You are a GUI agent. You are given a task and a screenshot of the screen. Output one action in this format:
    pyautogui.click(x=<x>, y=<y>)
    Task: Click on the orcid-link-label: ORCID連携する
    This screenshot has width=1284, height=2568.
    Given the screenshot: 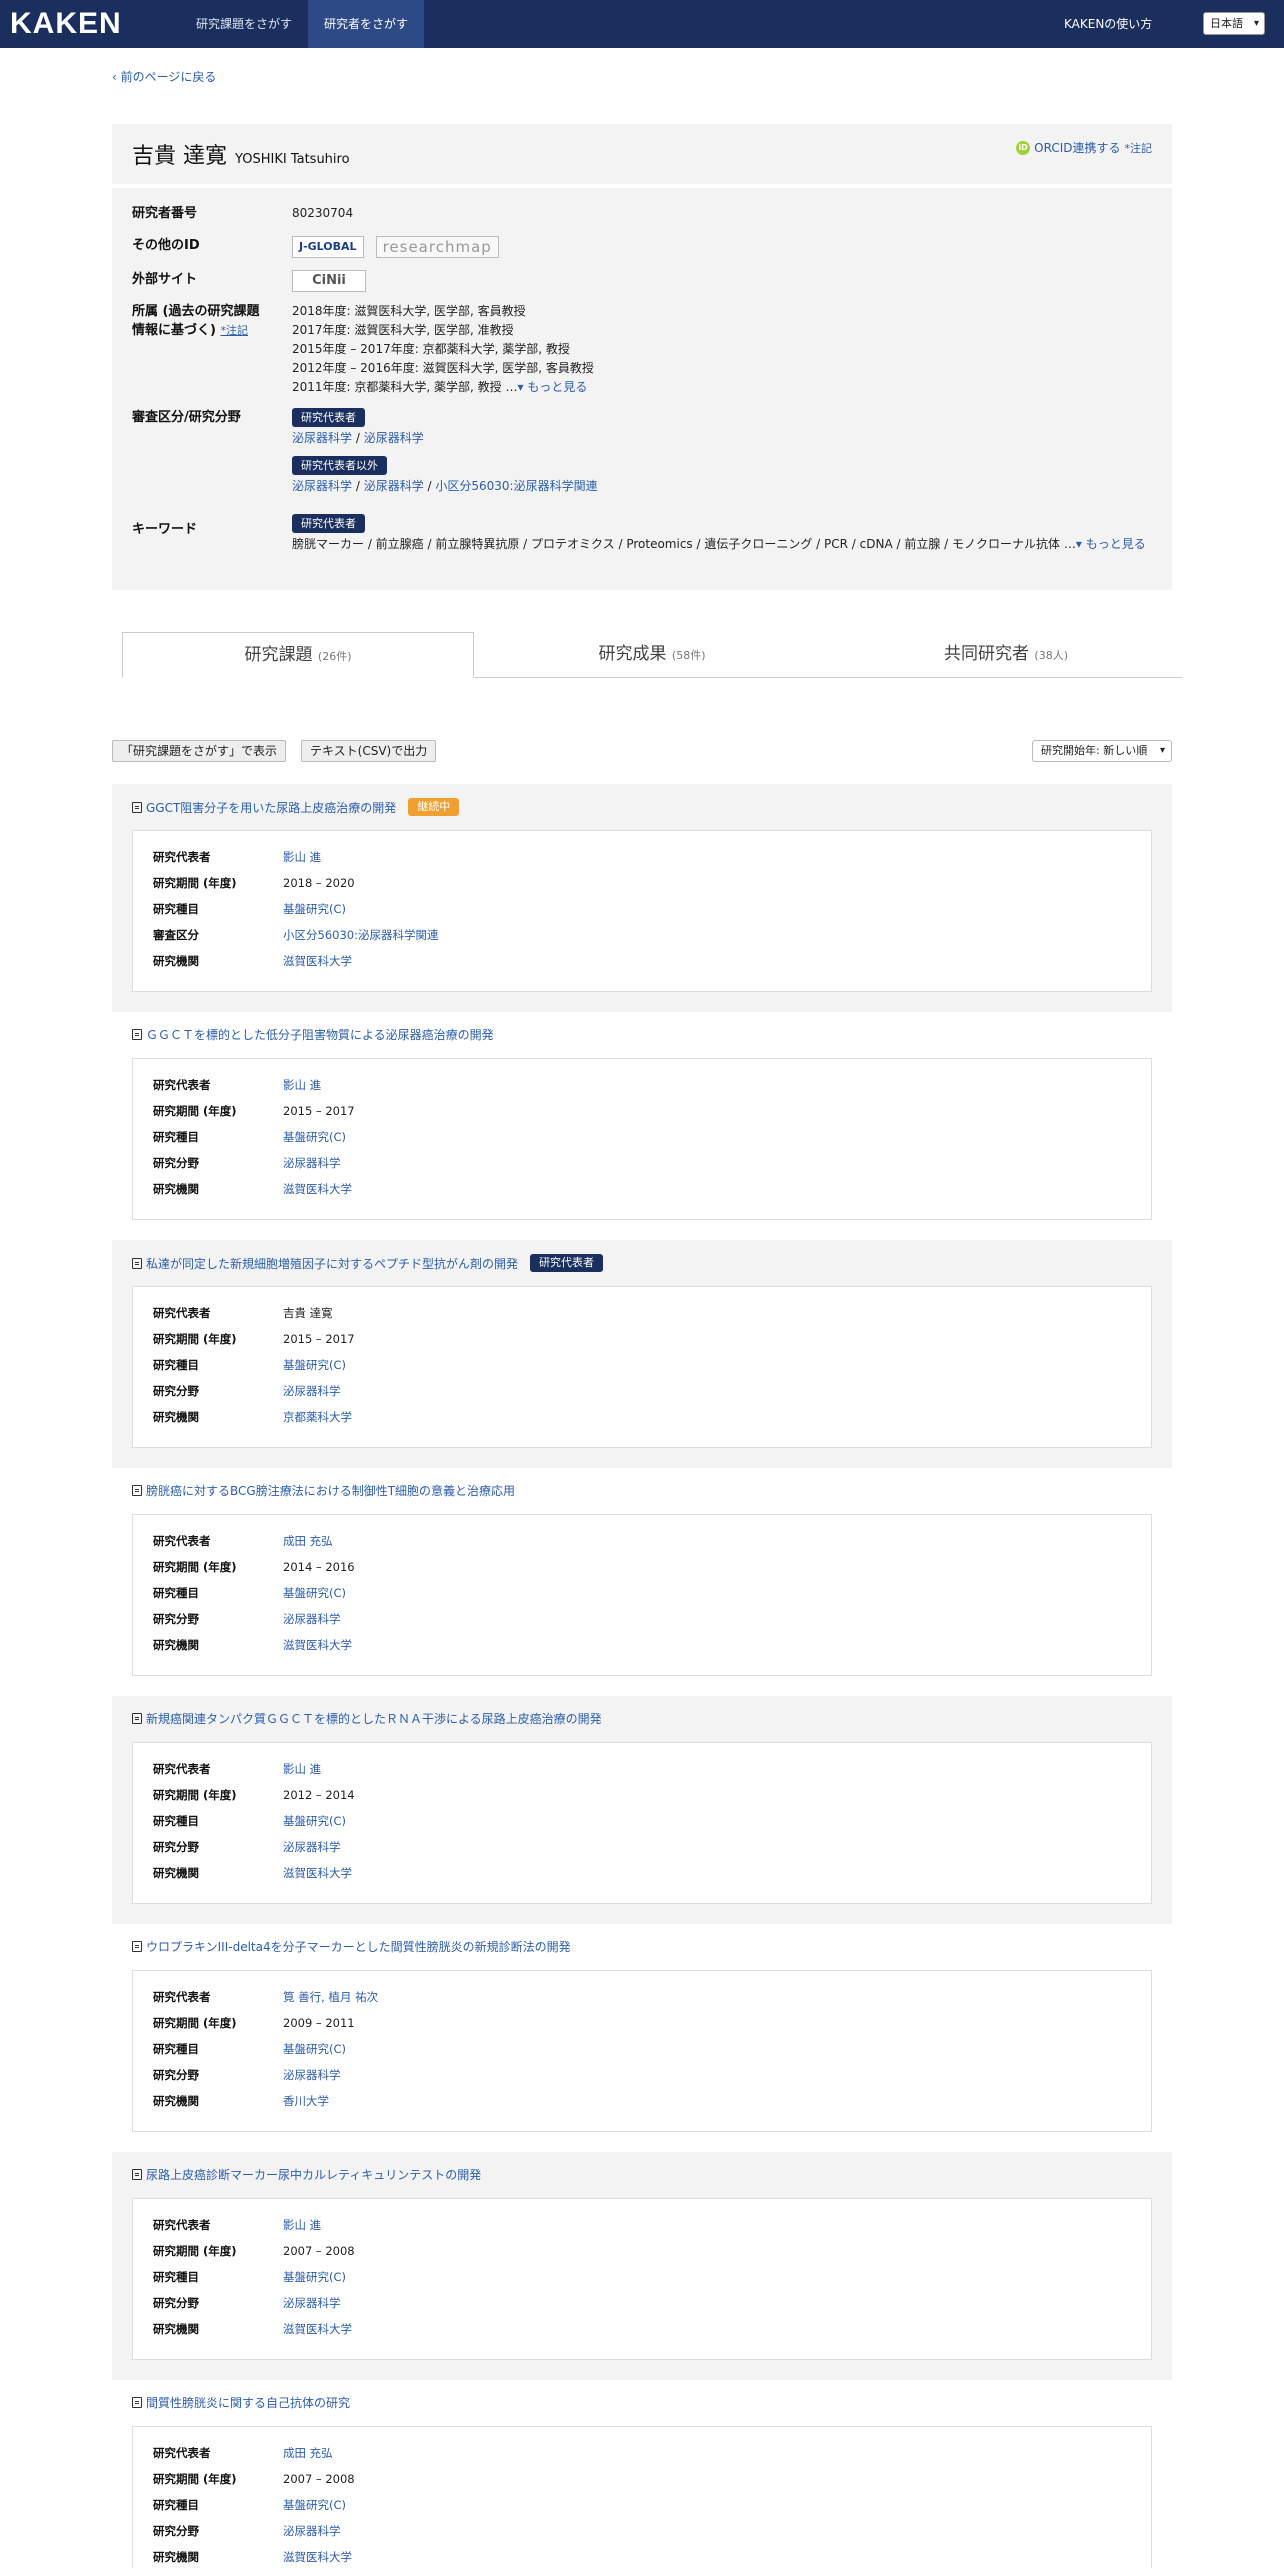 What is the action you would take?
    pyautogui.click(x=1077, y=147)
    